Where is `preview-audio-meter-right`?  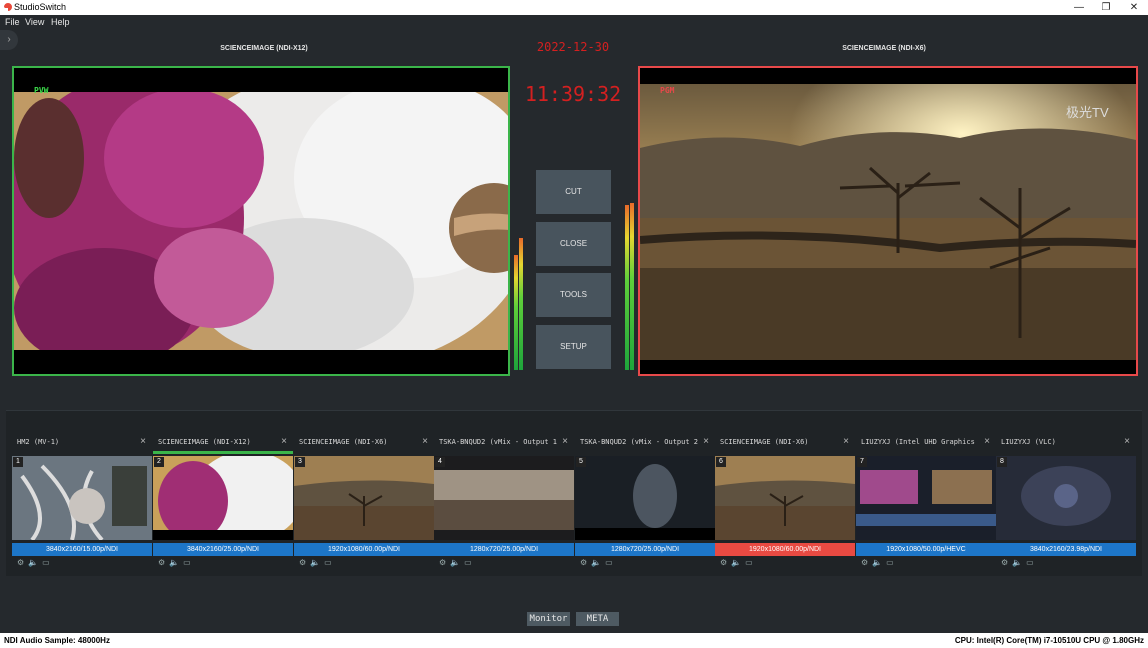
preview-audio-meter-right is located at coordinates (521, 304).